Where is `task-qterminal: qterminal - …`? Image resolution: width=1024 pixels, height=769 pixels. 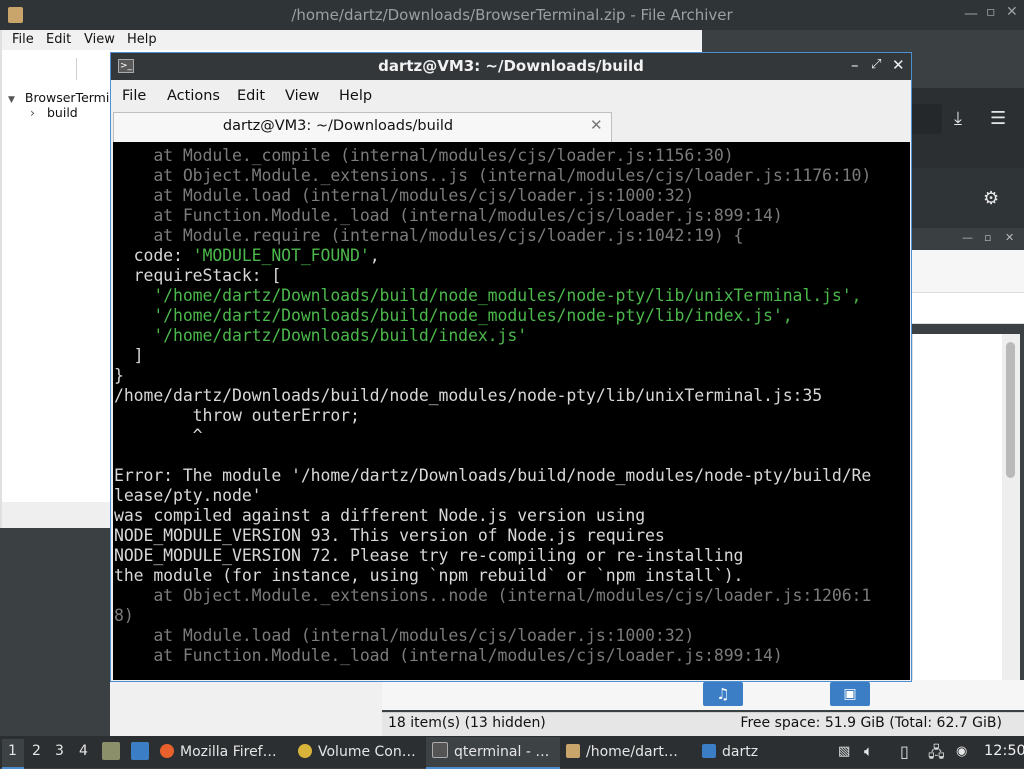
task-qterminal: qterminal - … is located at coordinates (493, 753).